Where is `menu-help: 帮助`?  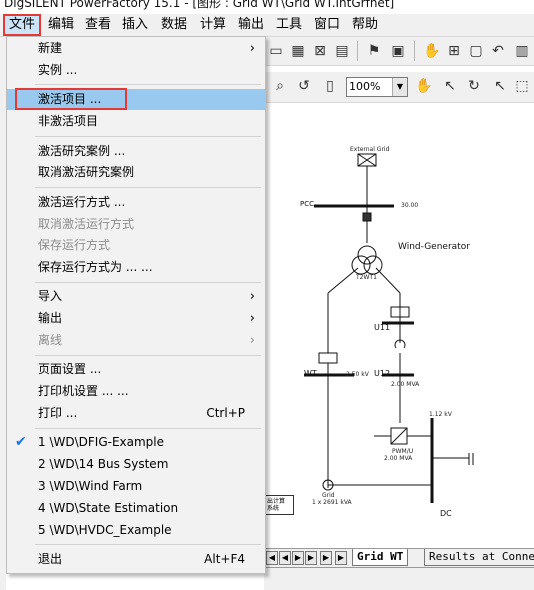
menu-help: 帮助 is located at coordinates (365, 25).